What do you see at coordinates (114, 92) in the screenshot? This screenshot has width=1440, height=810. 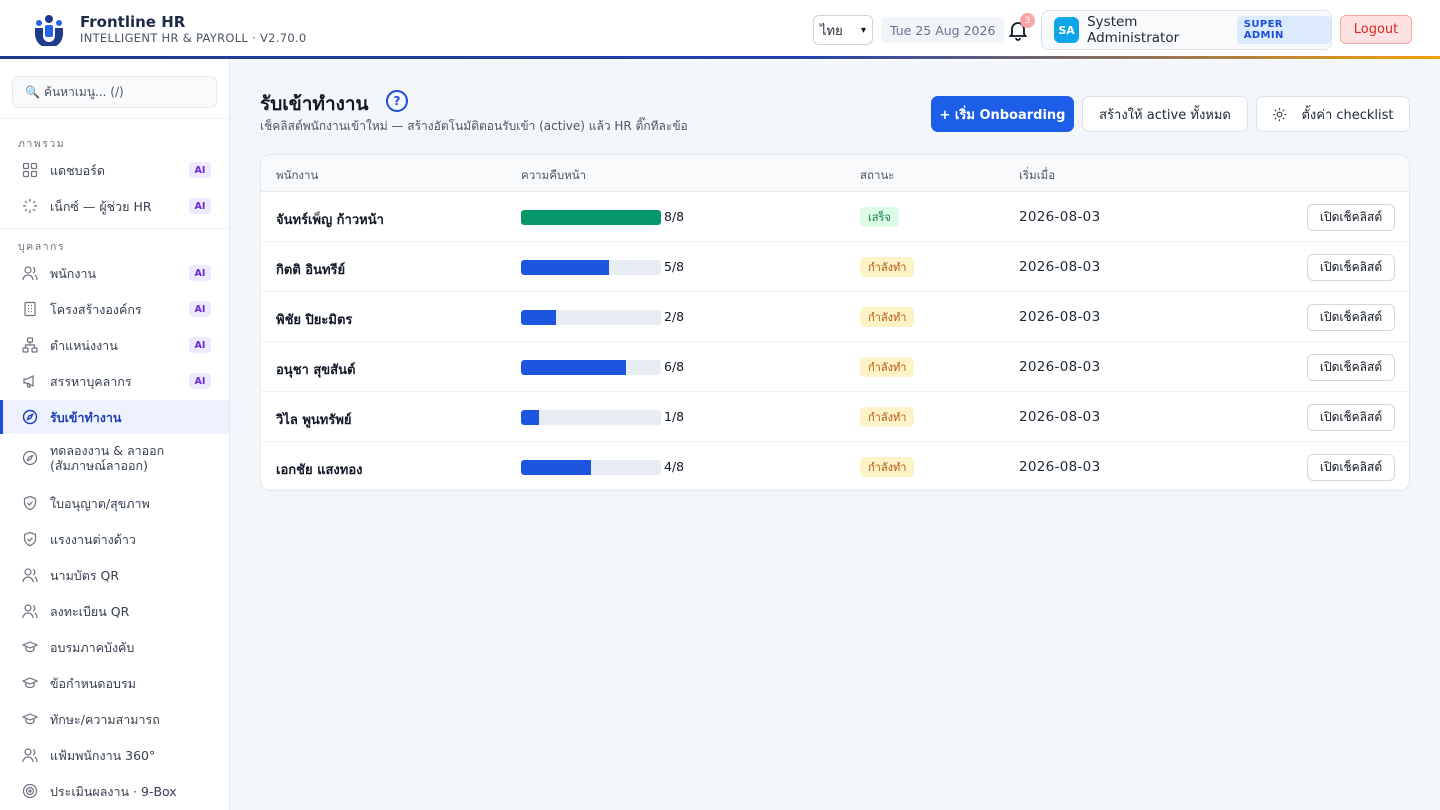 I see `menu-search-input: 🔍 ค้นหาเมนู... (/)` at bounding box center [114, 92].